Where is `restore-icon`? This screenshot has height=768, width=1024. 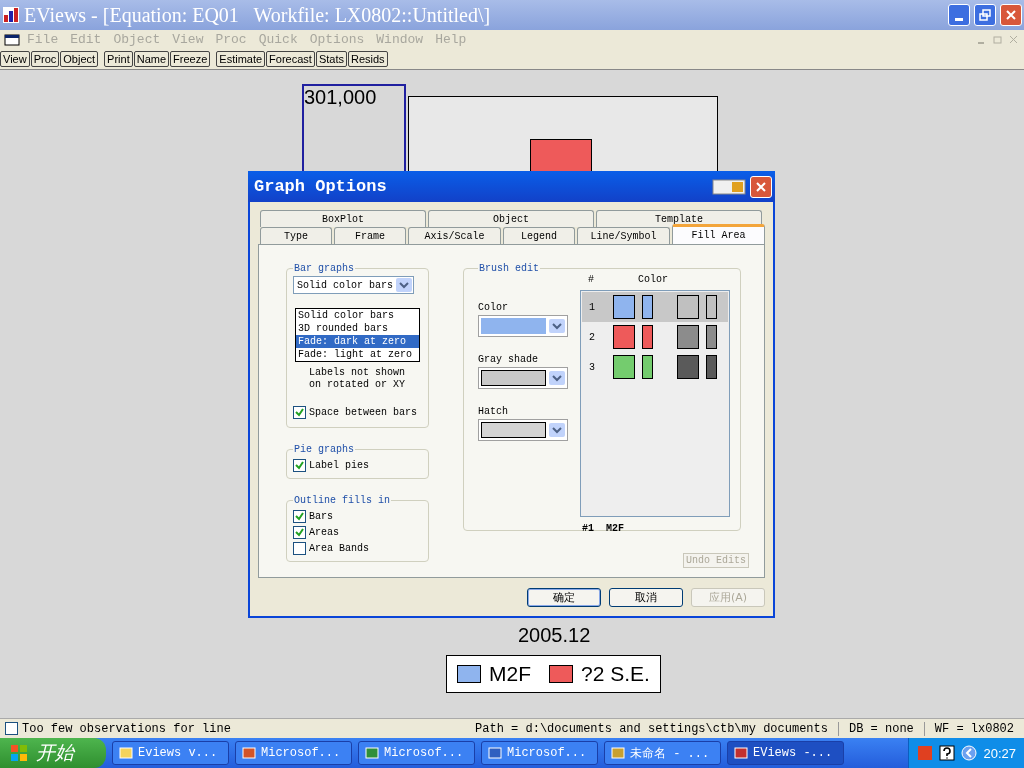
restore-icon is located at coordinates (985, 15).